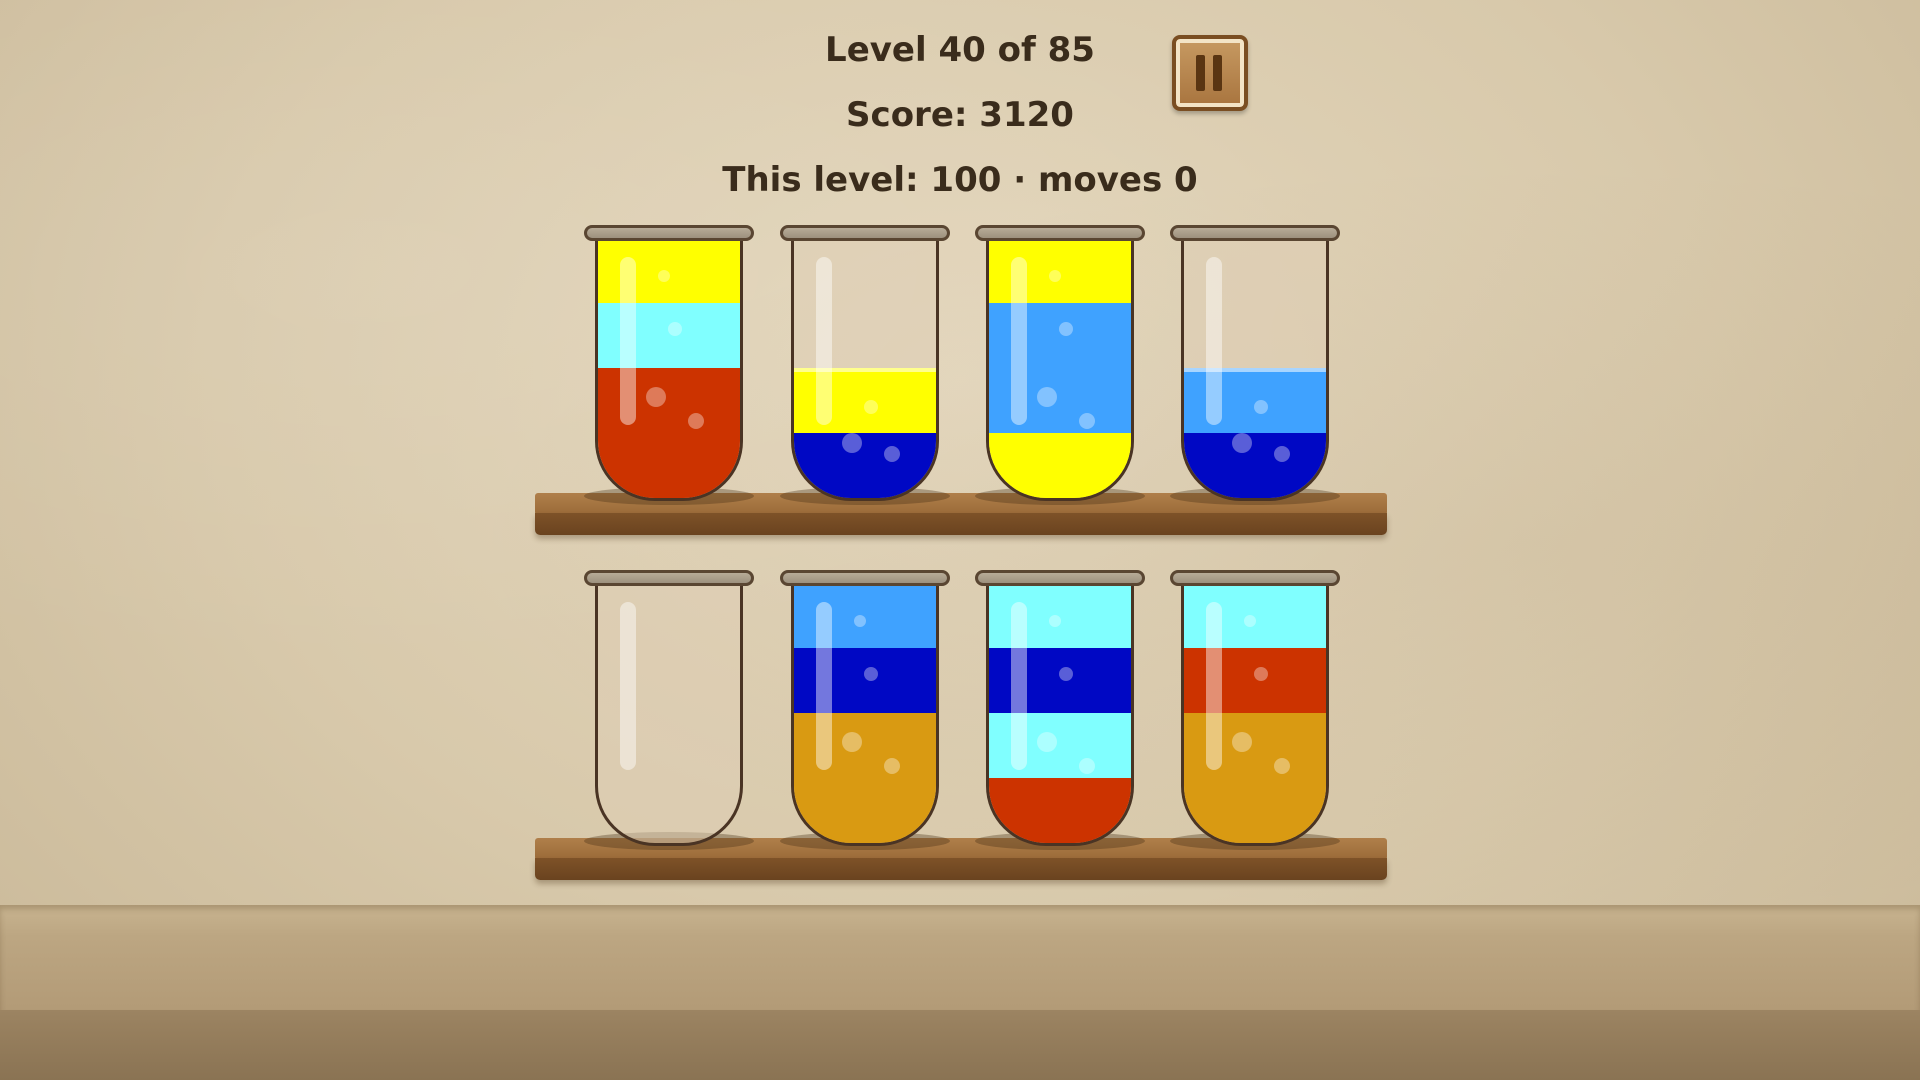  I want to click on counter-edge, so click(960, 1045).